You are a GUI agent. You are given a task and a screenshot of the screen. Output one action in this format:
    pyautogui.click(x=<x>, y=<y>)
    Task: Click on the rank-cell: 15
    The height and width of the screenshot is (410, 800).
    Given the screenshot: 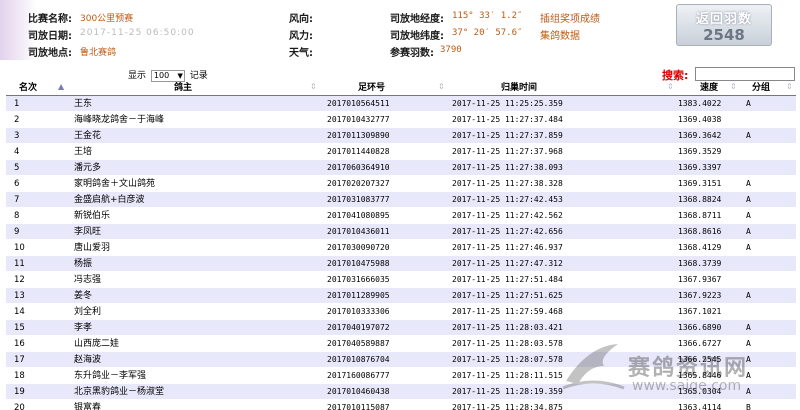 What is the action you would take?
    pyautogui.click(x=19, y=328)
    